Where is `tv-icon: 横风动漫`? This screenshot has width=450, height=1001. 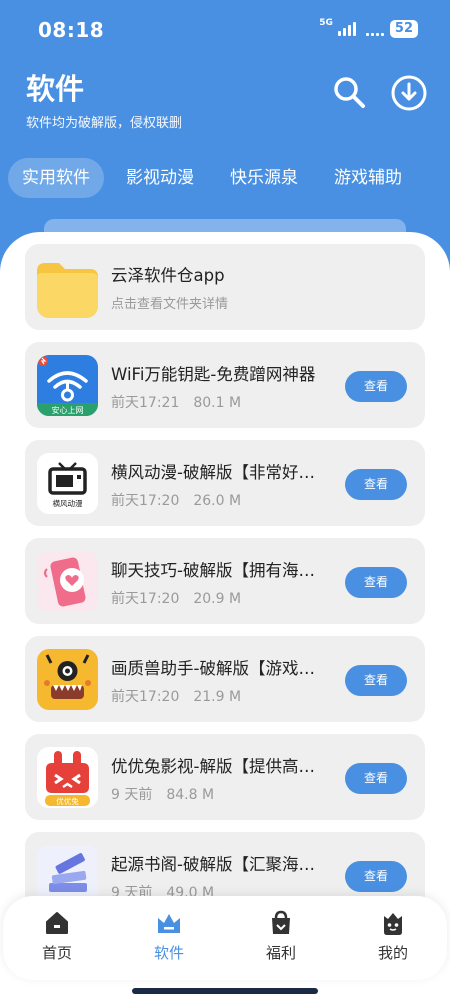
tv-icon: 横风动漫 is located at coordinates (67, 483).